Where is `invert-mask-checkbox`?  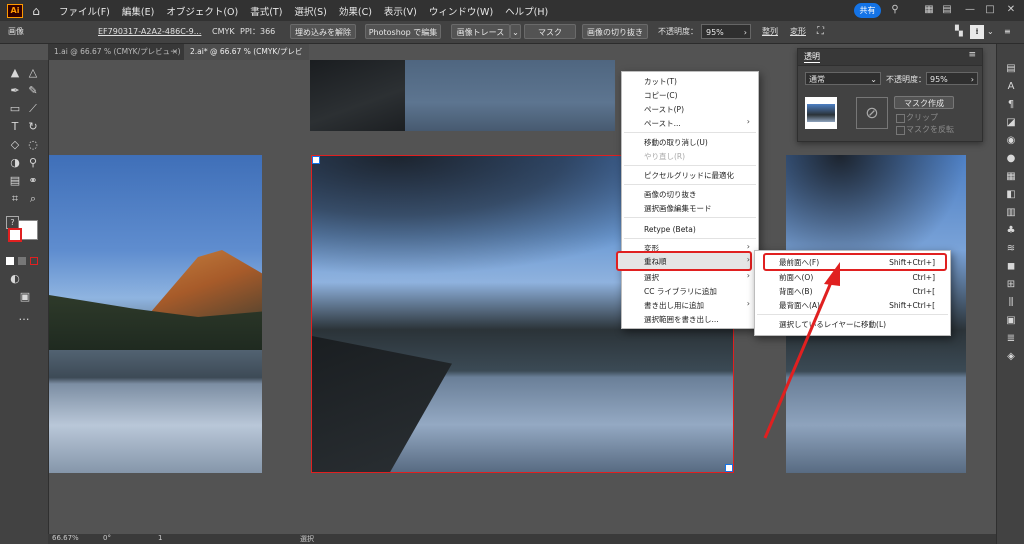
invert-mask-checkbox is located at coordinates (900, 130).